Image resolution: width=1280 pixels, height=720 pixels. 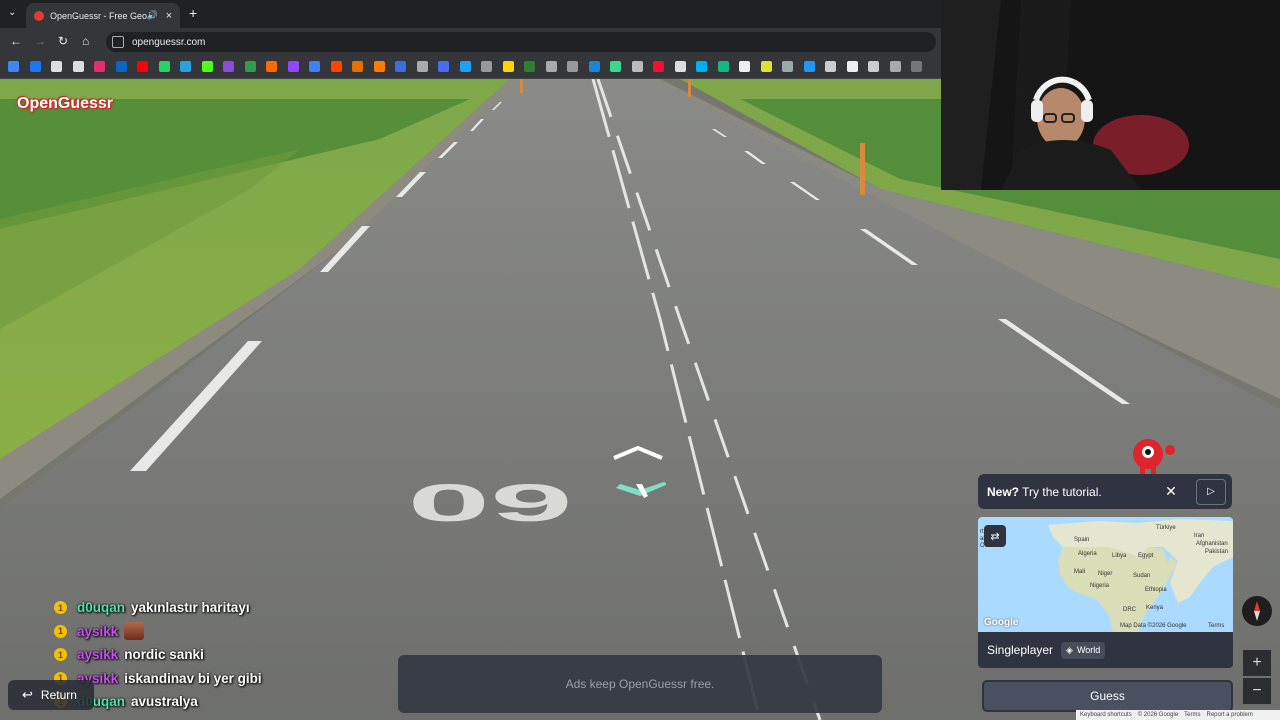 I want to click on speed-marking-text: 60, so click(x=489, y=502).